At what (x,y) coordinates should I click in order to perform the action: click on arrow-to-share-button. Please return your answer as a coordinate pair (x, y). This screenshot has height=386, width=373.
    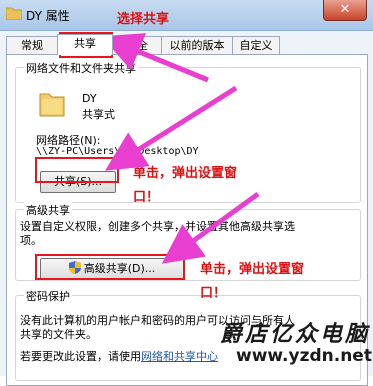
    Looking at the image, I should click on (171, 128).